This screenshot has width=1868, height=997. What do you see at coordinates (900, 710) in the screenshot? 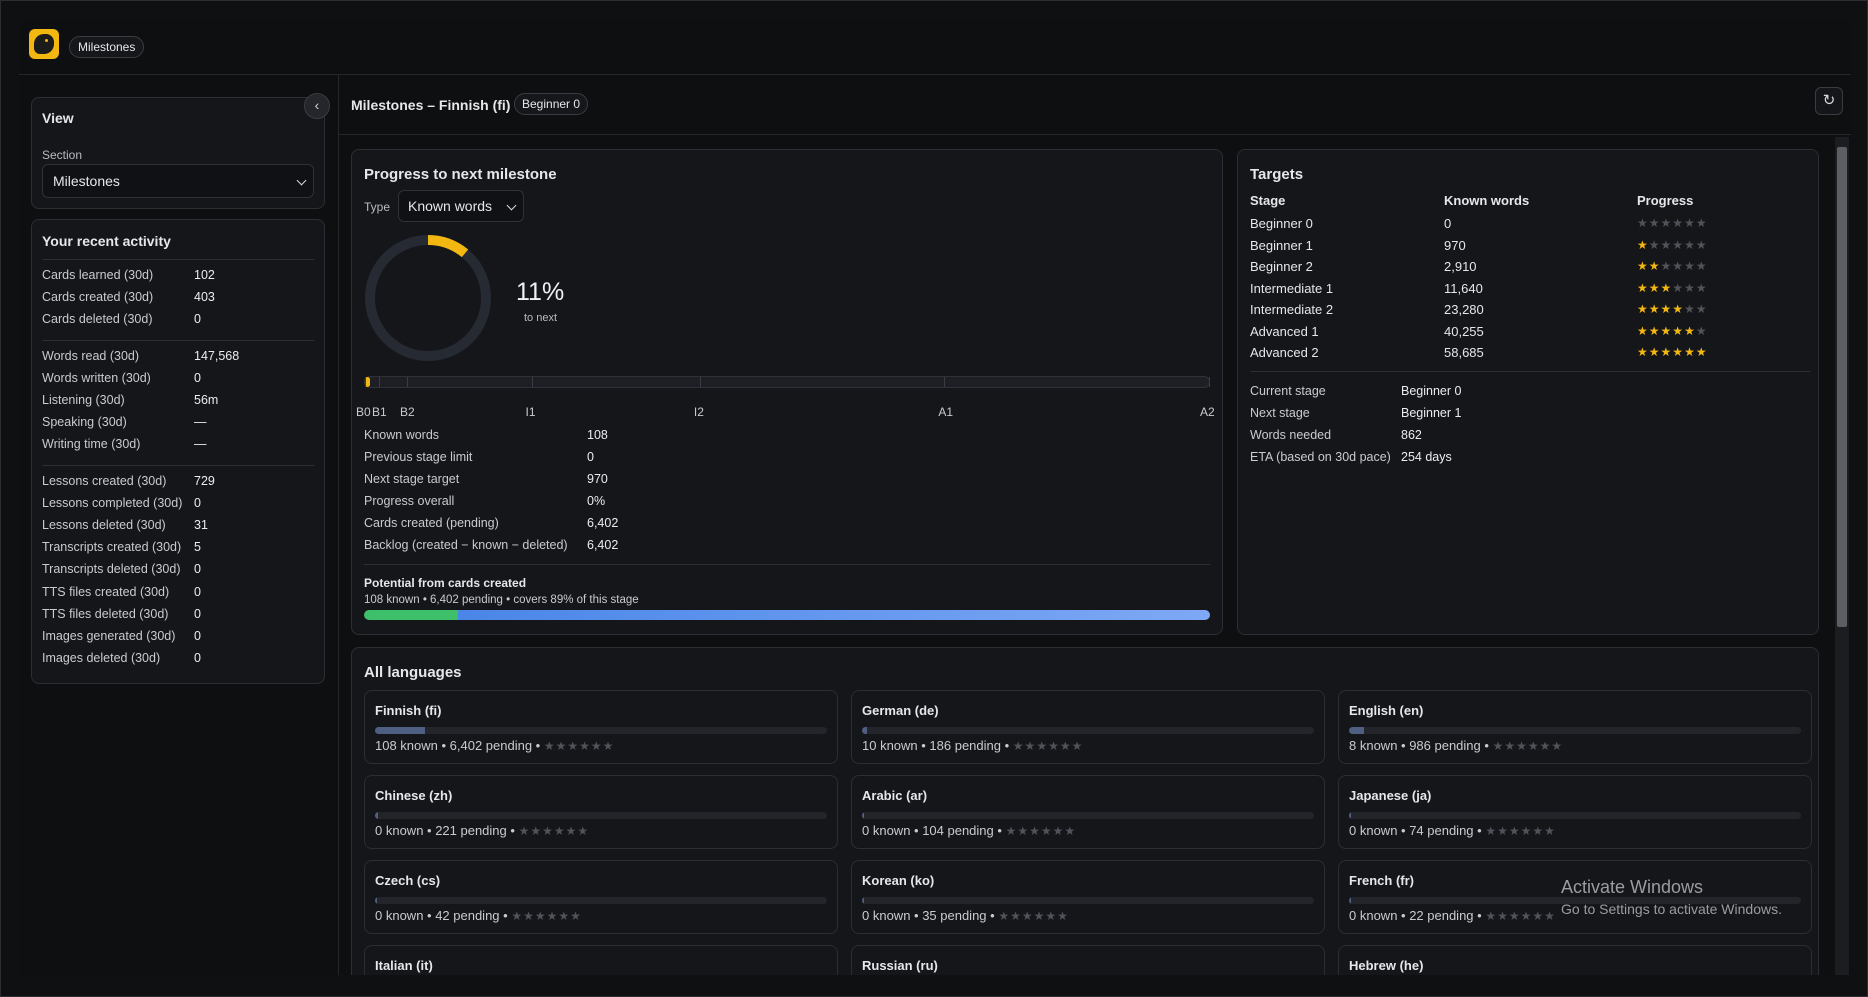
I see `language-name: German (de)` at bounding box center [900, 710].